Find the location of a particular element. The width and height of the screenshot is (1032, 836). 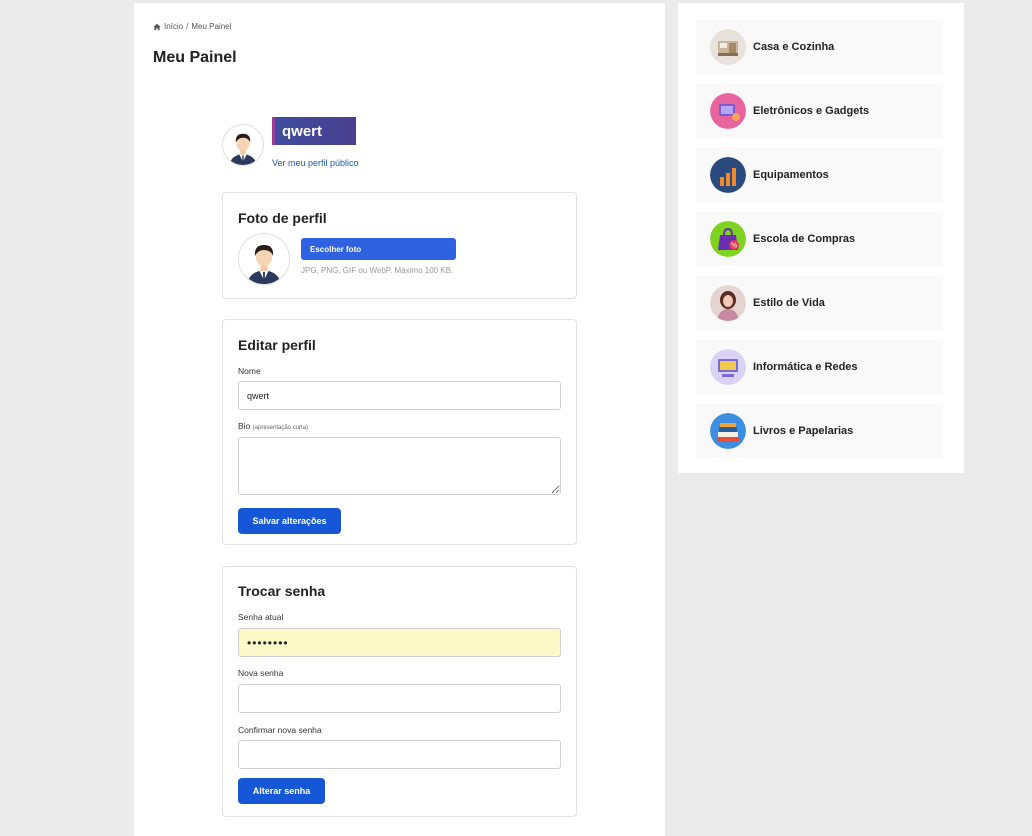

avatar is located at coordinates (243, 145).